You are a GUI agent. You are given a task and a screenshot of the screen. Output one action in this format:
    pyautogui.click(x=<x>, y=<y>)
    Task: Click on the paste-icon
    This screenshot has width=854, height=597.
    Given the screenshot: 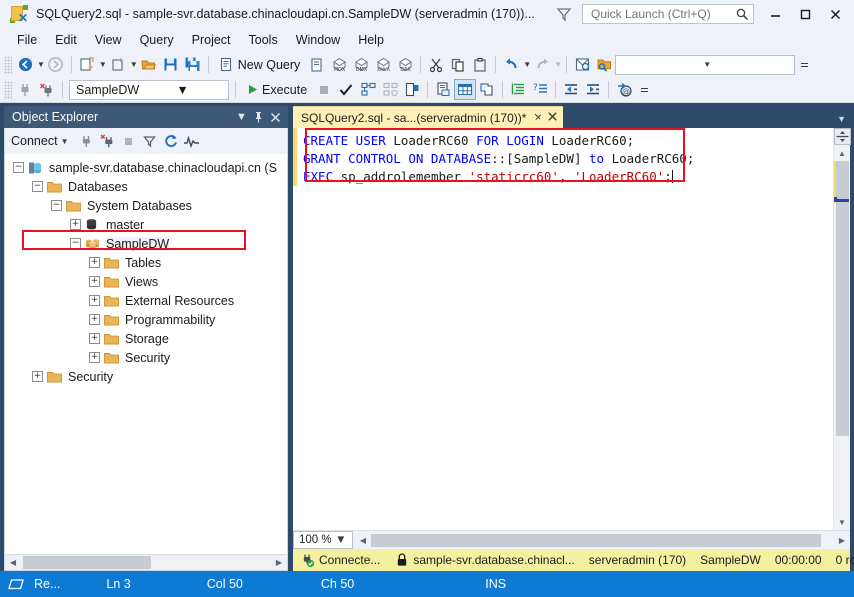 What is the action you would take?
    pyautogui.click(x=480, y=64)
    